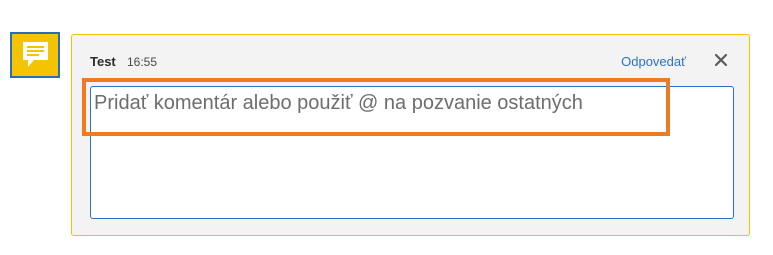  Describe the element at coordinates (103, 61) in the screenshot. I see `comment-author: Test` at that location.